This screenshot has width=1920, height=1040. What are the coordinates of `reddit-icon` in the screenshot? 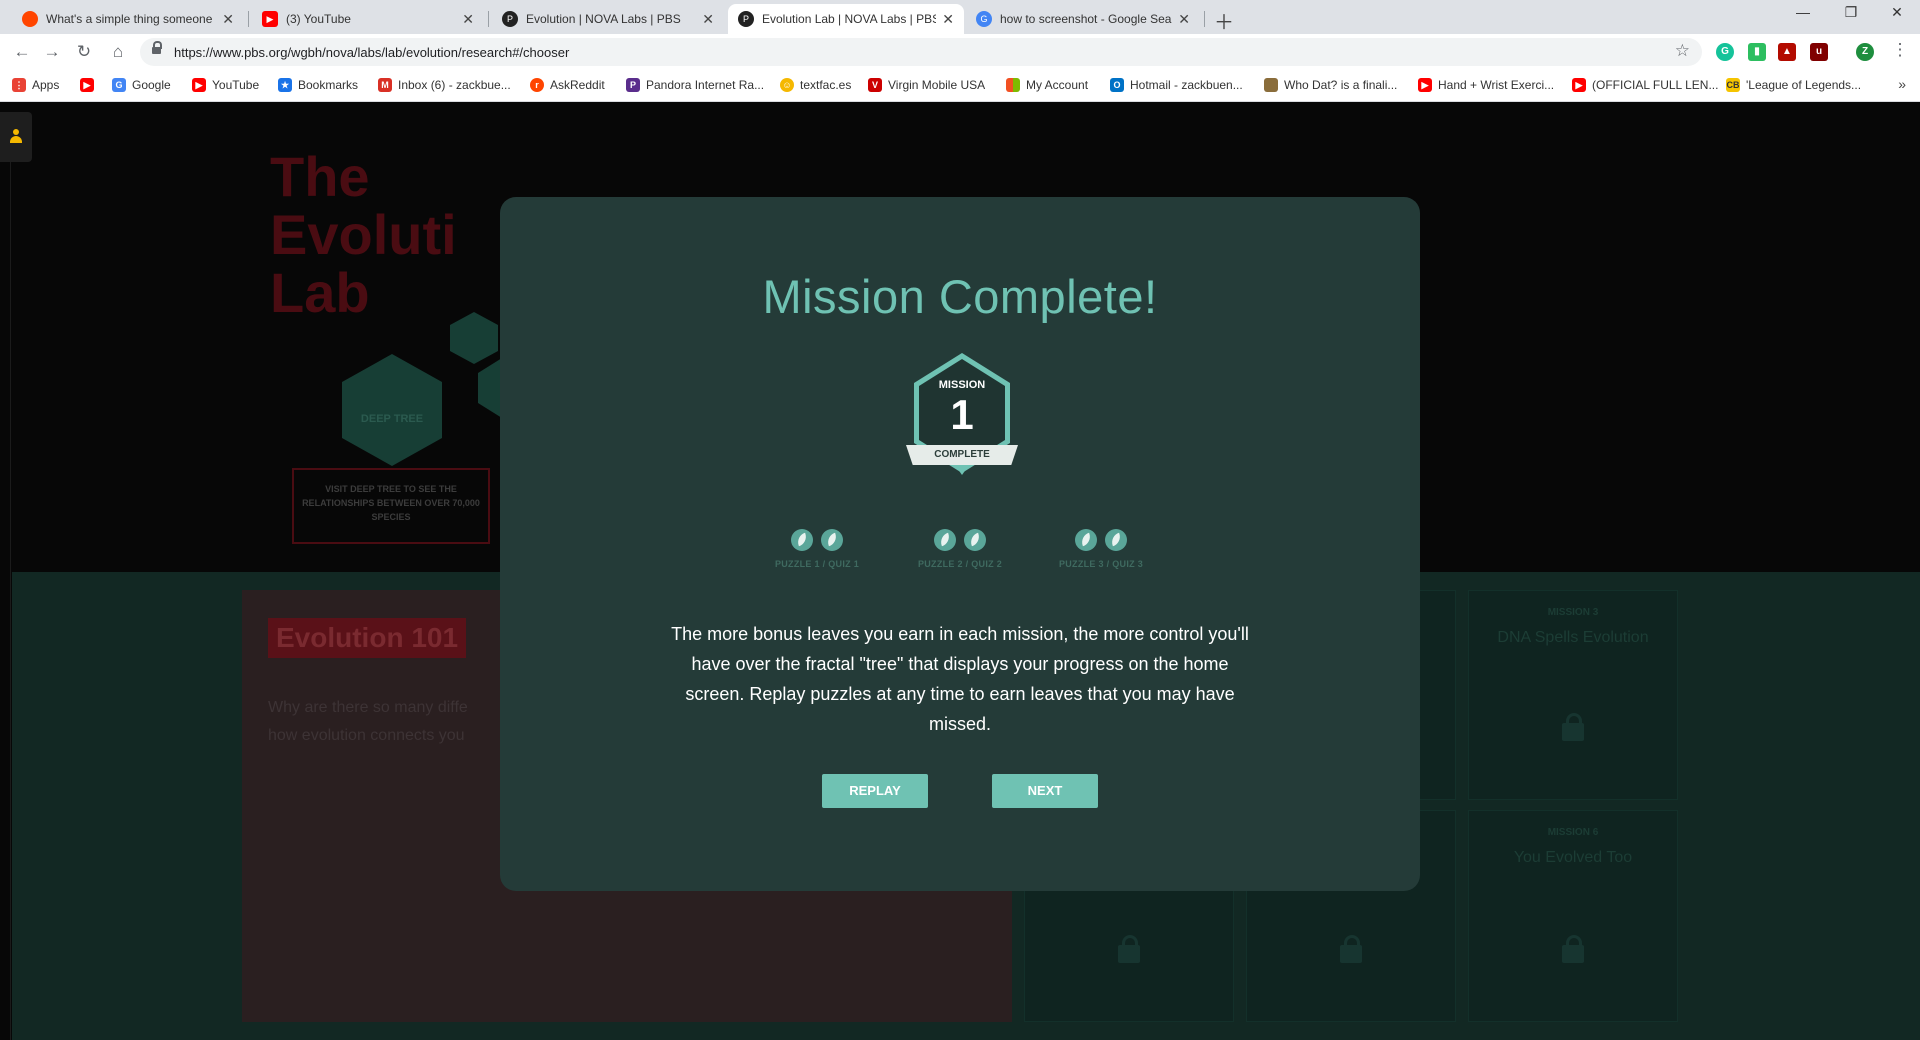 It's located at (30, 19).